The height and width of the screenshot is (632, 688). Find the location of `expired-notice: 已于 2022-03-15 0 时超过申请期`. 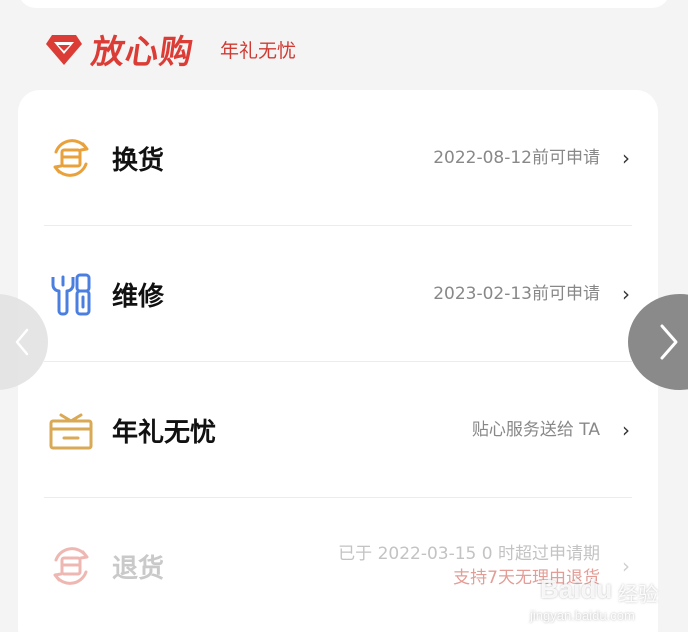

expired-notice: 已于 2022-03-15 0 时超过申请期 is located at coordinates (469, 554).